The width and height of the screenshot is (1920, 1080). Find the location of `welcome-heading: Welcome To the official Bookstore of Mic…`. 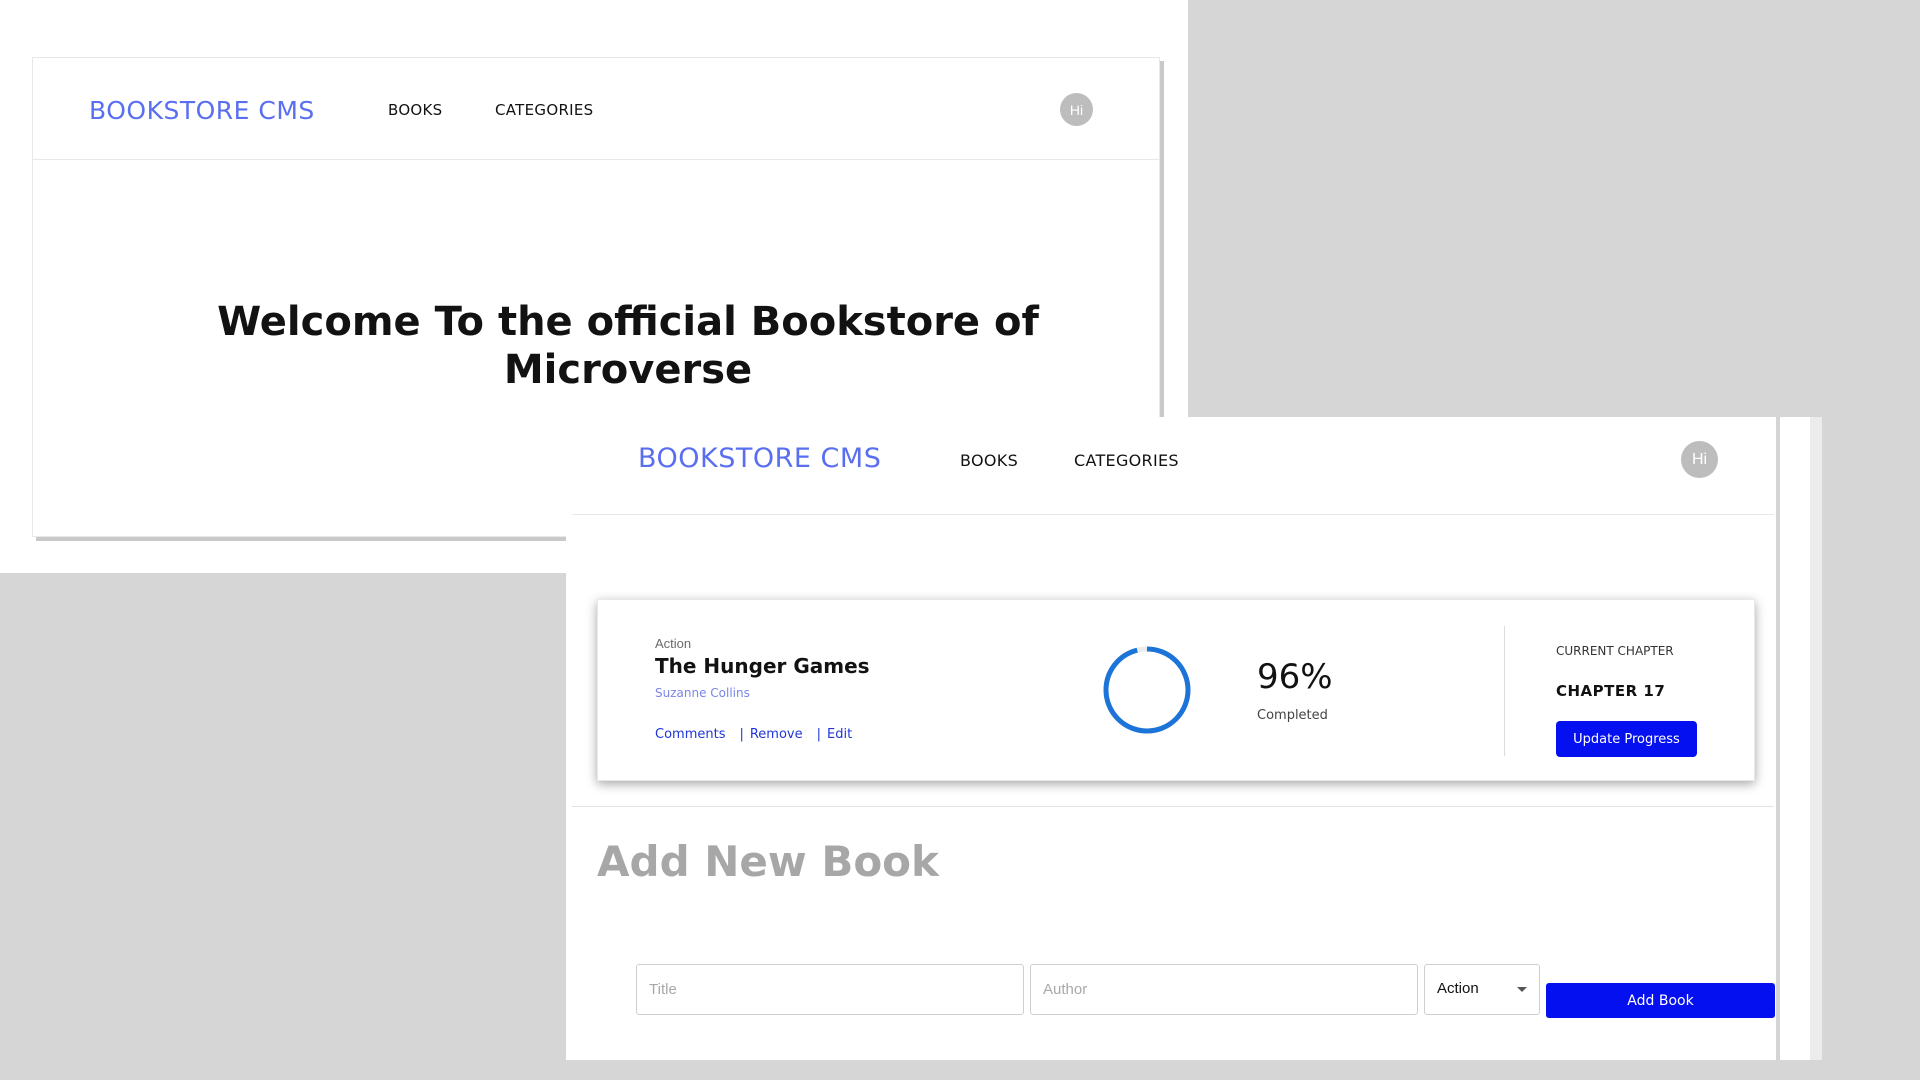

welcome-heading: Welcome To the official Bookstore of Mic… is located at coordinates (628, 346).